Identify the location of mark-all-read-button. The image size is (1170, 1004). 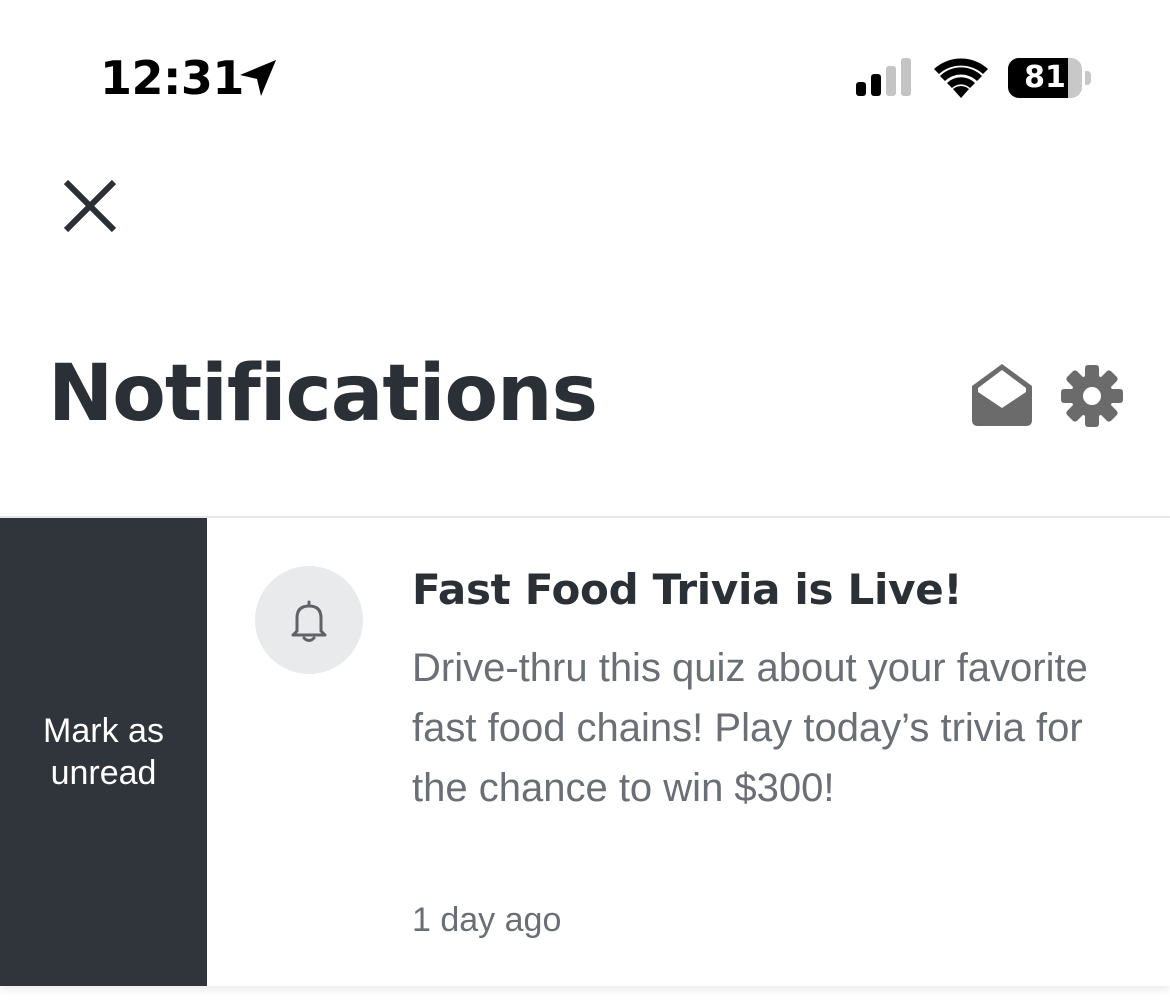
(1002, 395).